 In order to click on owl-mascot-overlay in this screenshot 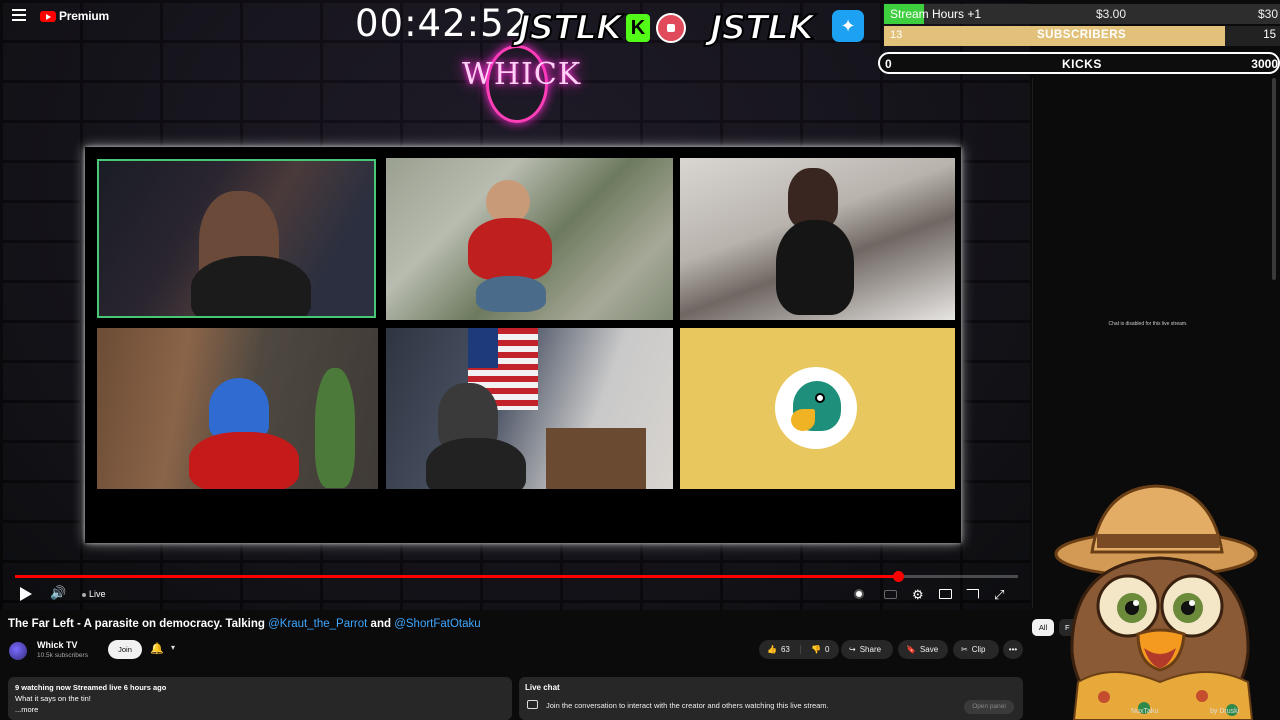, I will do `click(1156, 602)`.